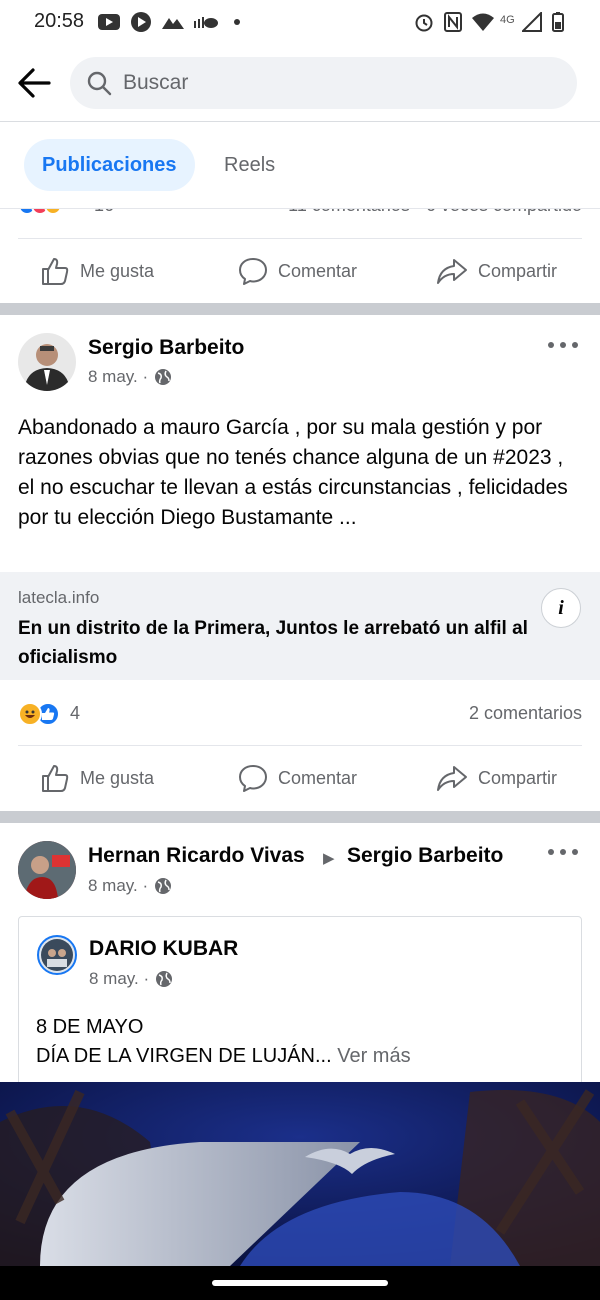 This screenshot has height=1300, width=600. What do you see at coordinates (206, 22) in the screenshot?
I see `soundcloud-icon` at bounding box center [206, 22].